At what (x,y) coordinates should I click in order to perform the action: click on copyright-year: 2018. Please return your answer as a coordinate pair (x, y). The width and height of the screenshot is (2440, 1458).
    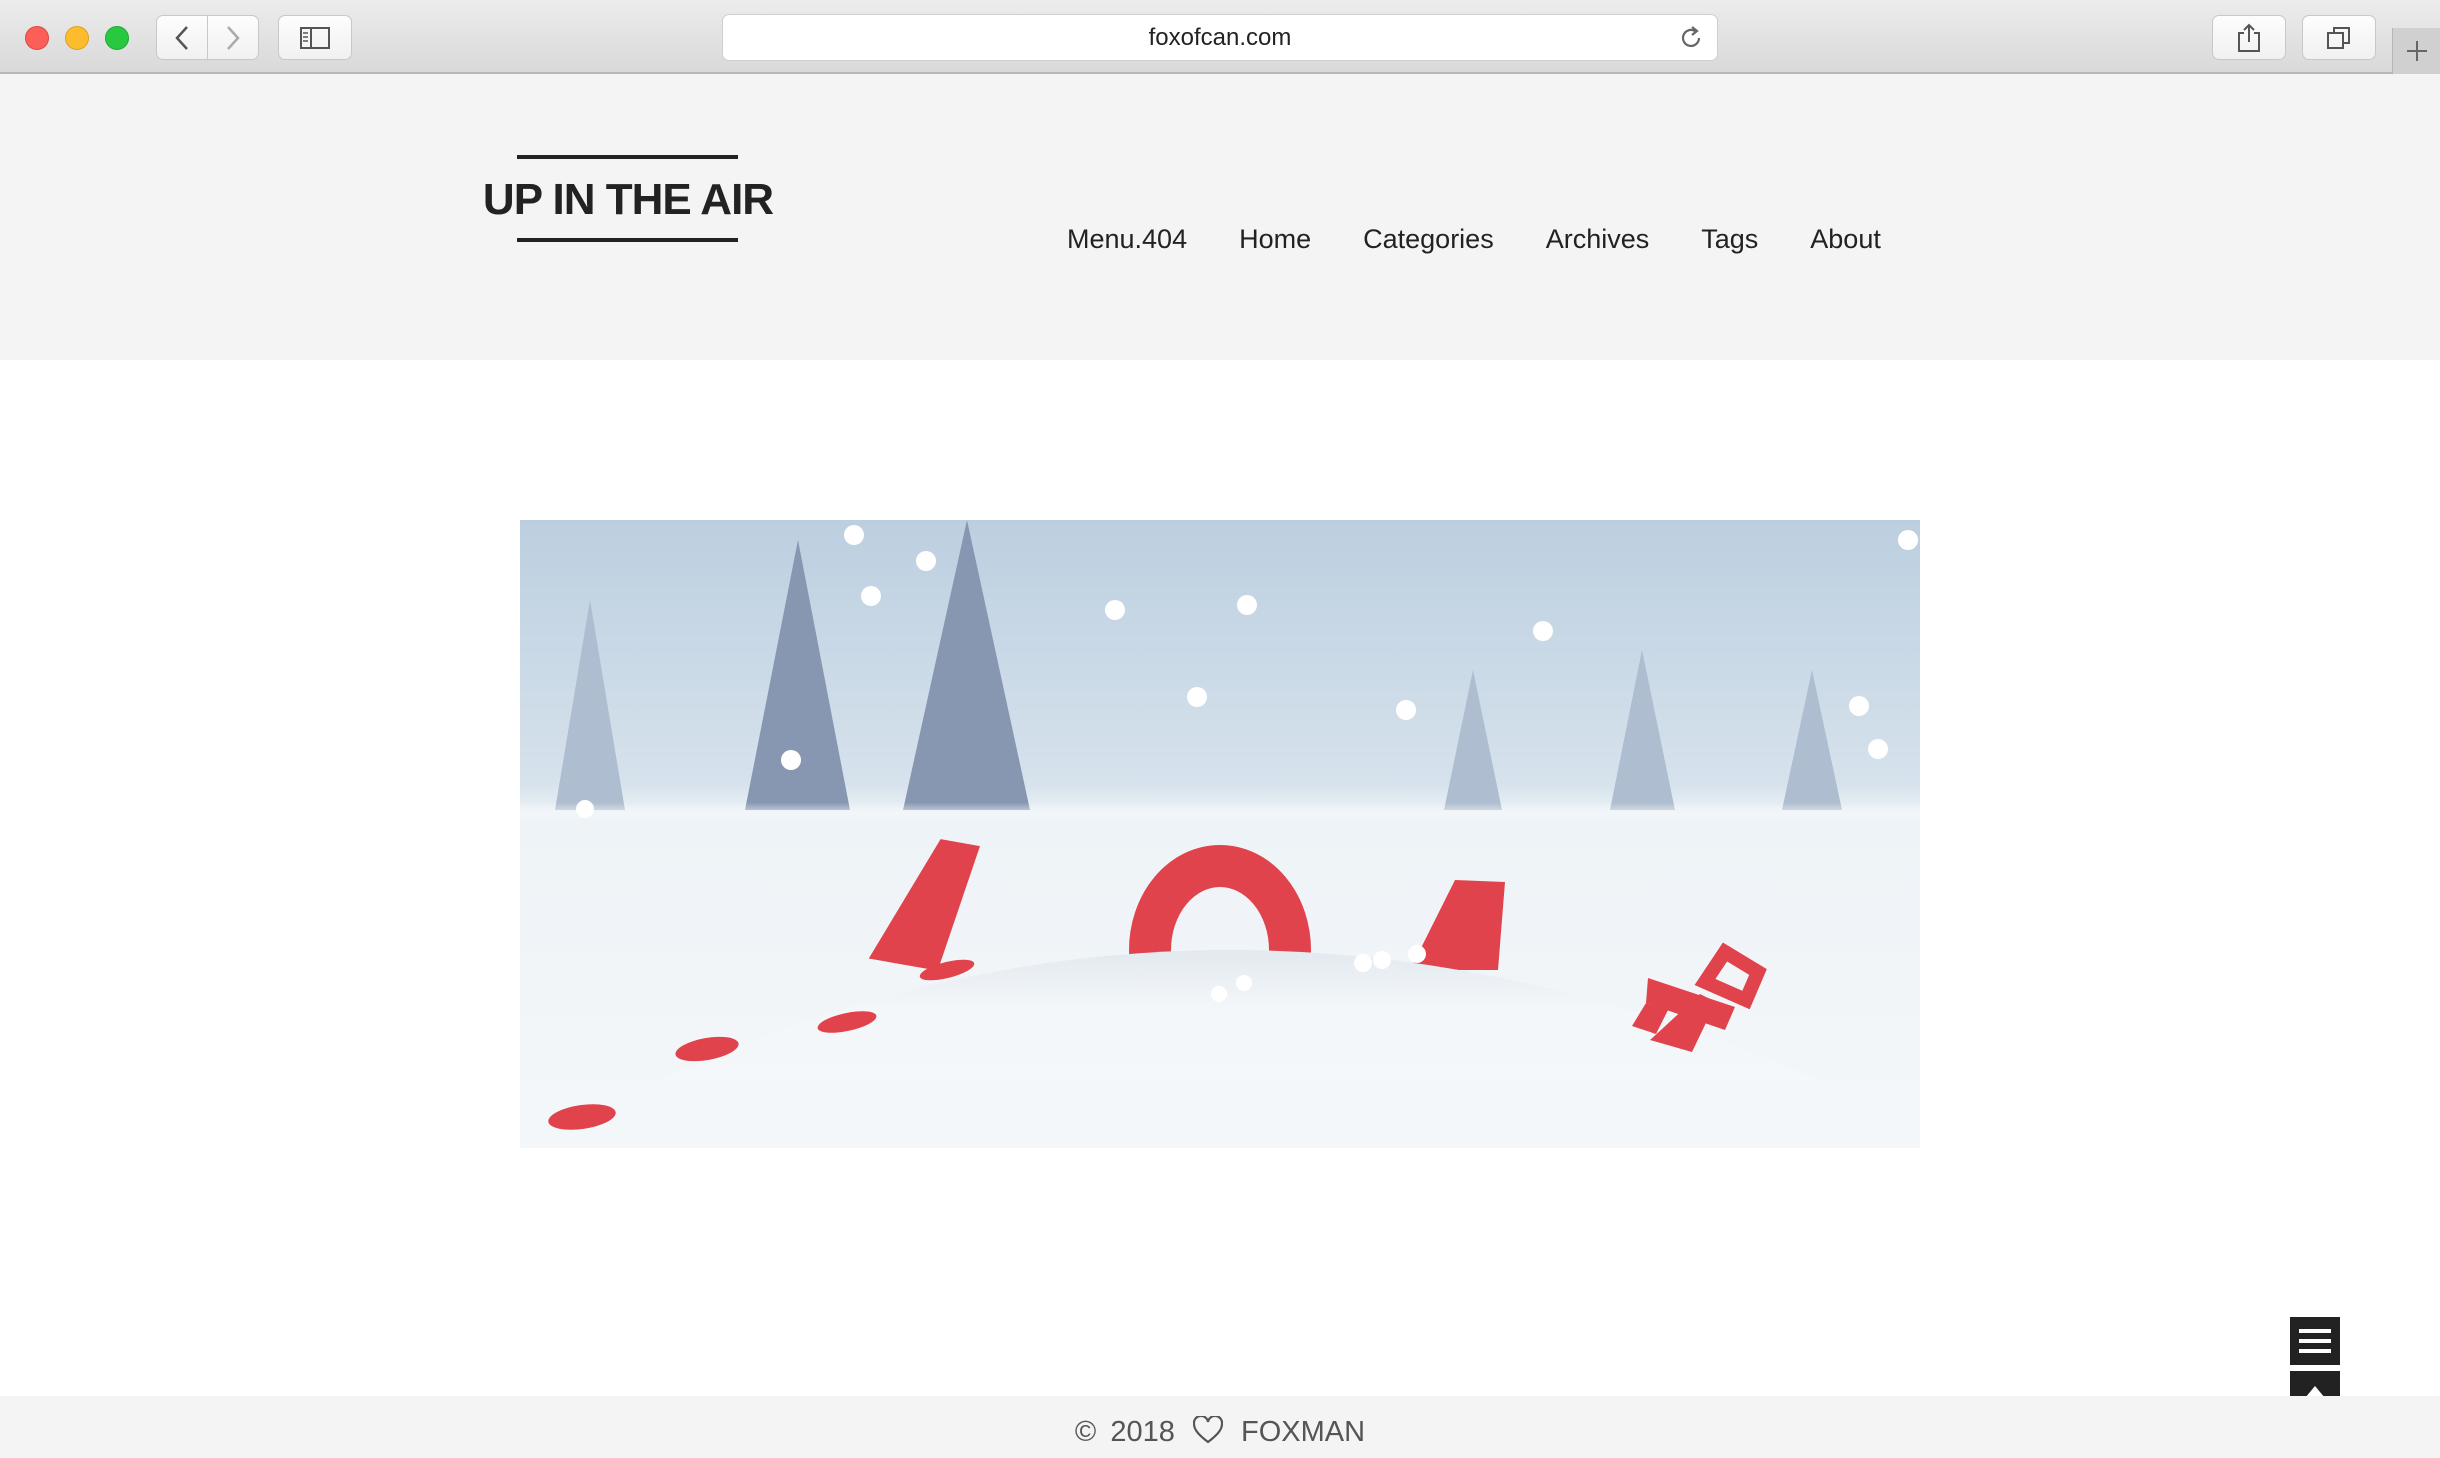
    Looking at the image, I should click on (1142, 1432).